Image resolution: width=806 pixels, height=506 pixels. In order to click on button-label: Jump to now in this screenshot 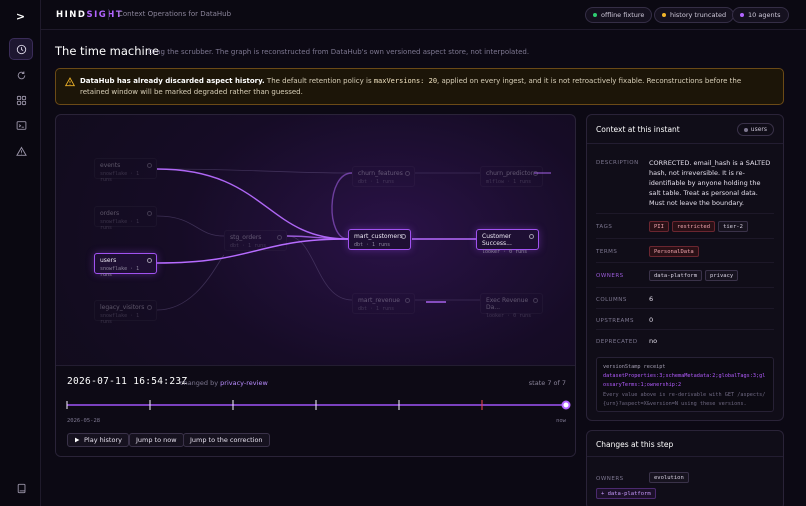, I will do `click(156, 440)`.